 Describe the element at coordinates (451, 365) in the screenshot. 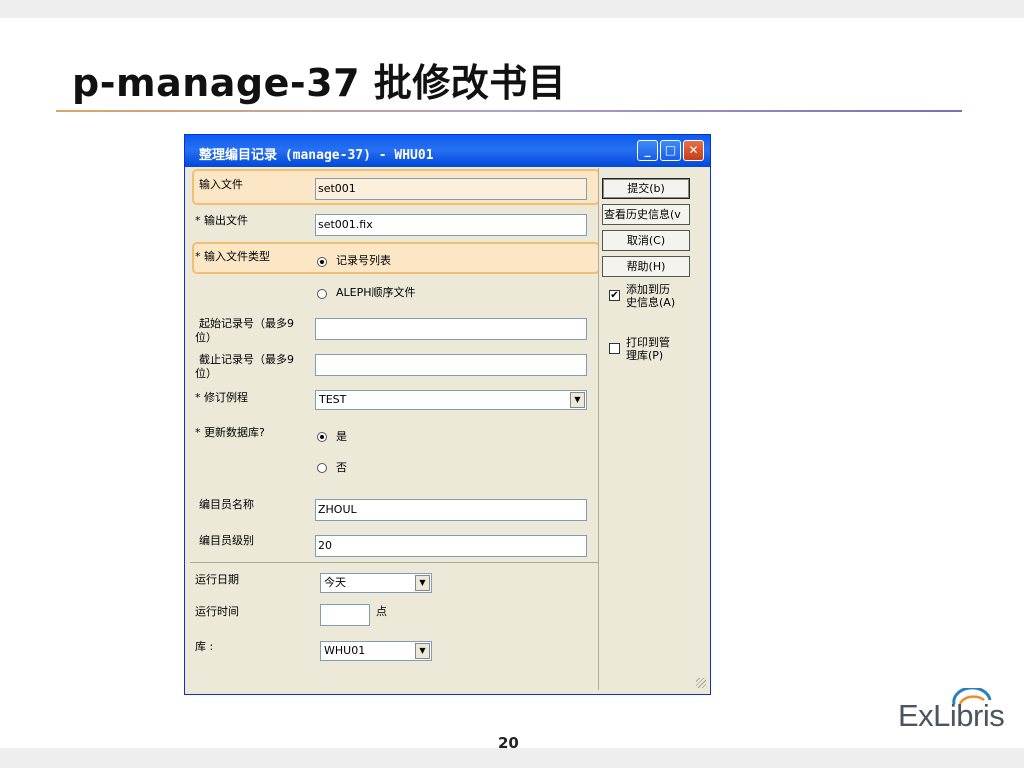

I see `end-record-field` at that location.